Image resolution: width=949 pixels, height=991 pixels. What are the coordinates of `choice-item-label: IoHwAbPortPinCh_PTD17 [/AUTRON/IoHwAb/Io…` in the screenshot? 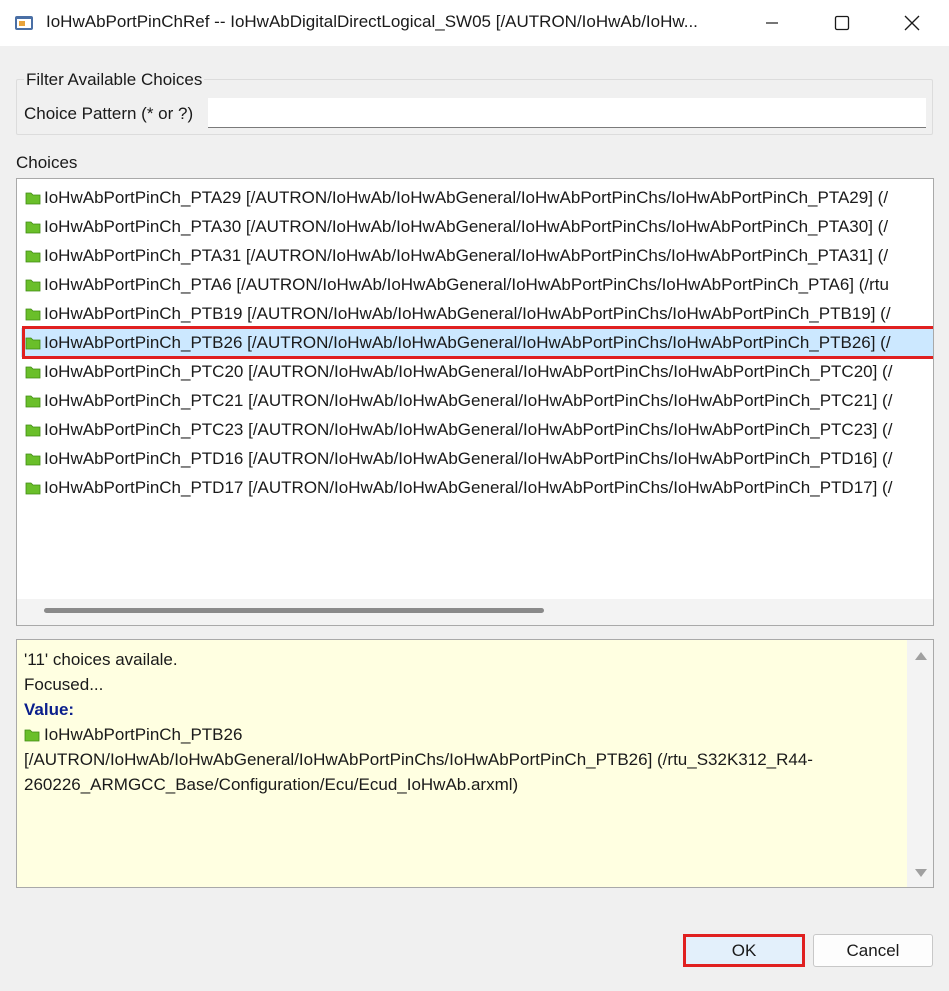 It's located at (468, 487).